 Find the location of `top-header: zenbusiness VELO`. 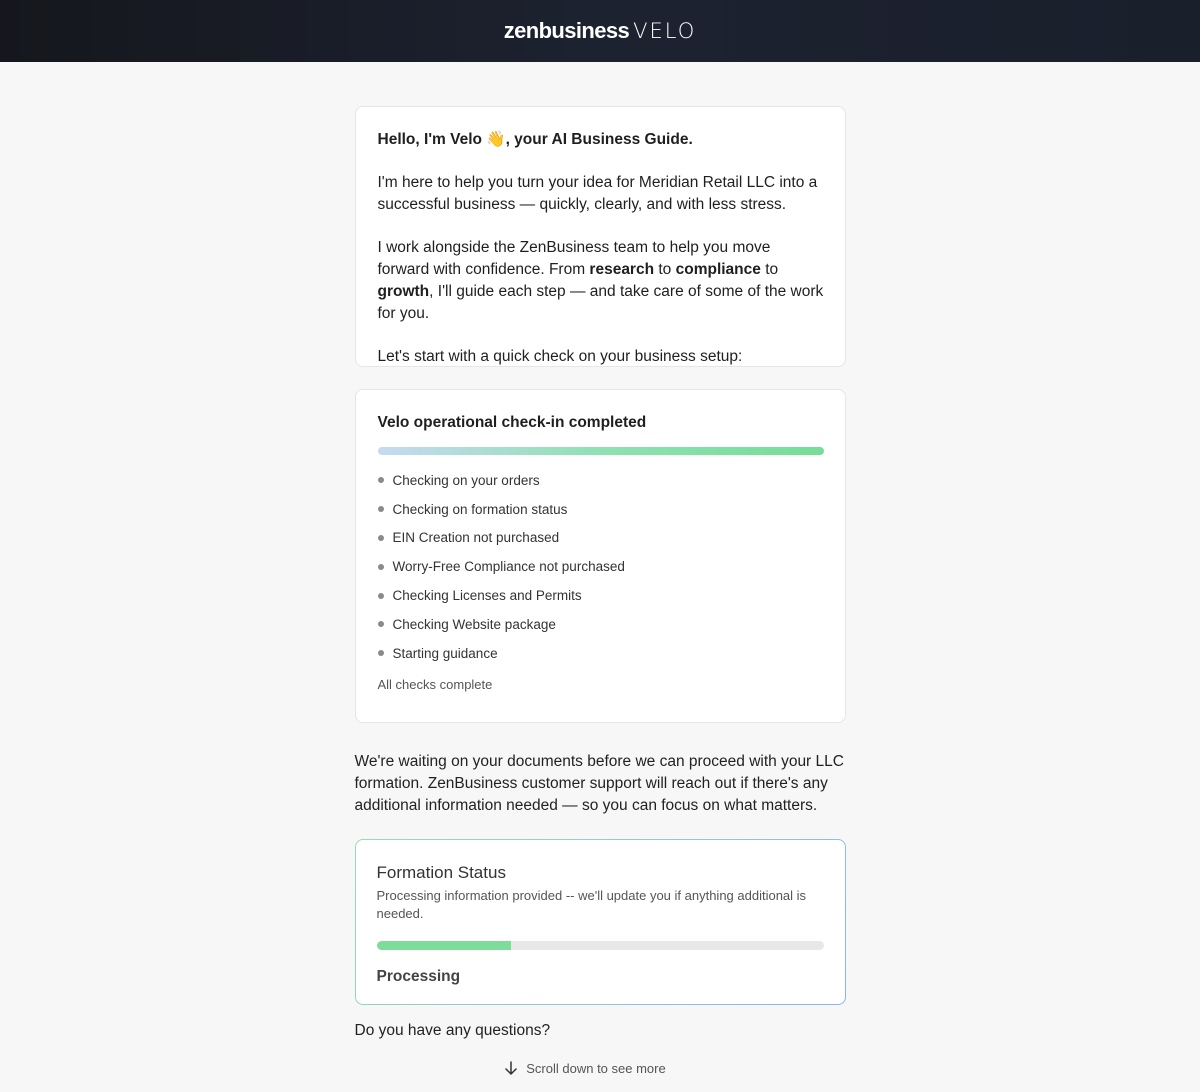

top-header: zenbusiness VELO is located at coordinates (600, 31).